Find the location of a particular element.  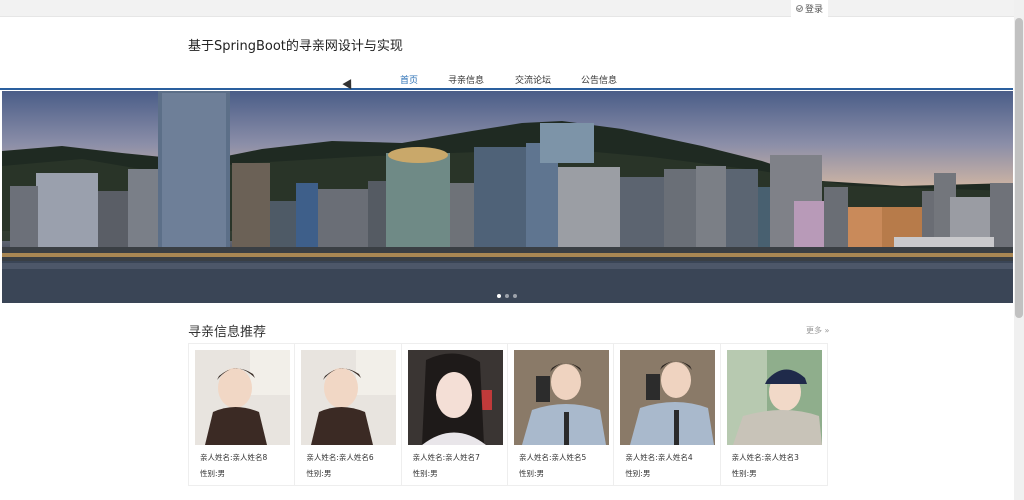

more-link: 更多 » is located at coordinates (817, 330).